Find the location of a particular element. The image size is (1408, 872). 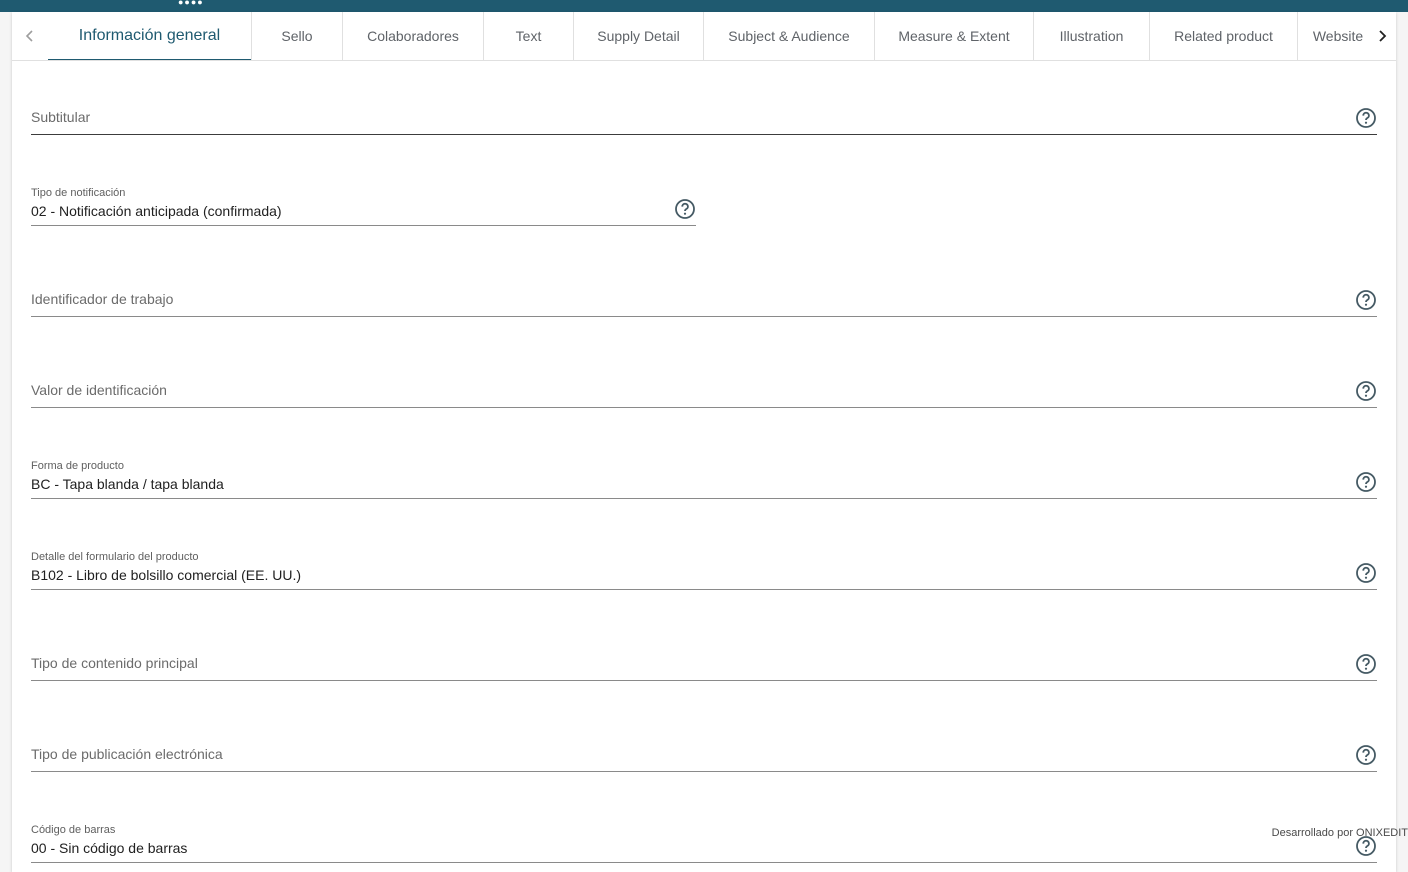

tab-supply-detail: Supply Detail is located at coordinates (639, 36).